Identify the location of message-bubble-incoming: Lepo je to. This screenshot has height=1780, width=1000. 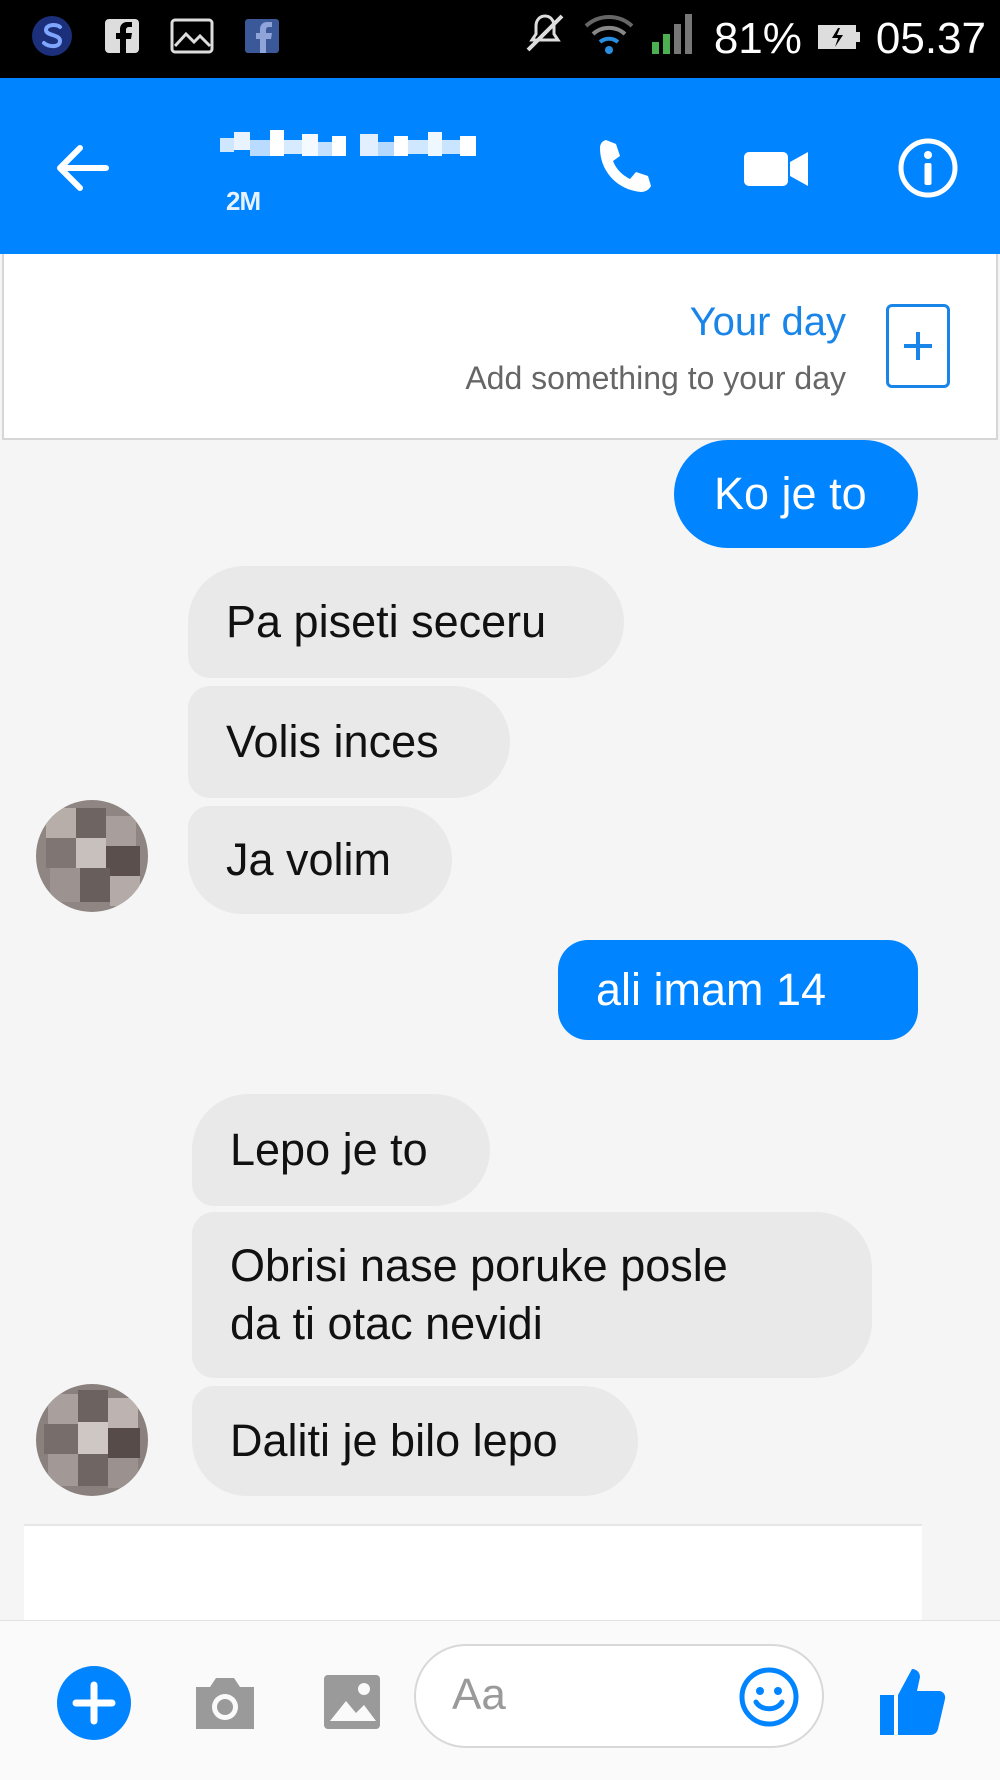
(341, 1150).